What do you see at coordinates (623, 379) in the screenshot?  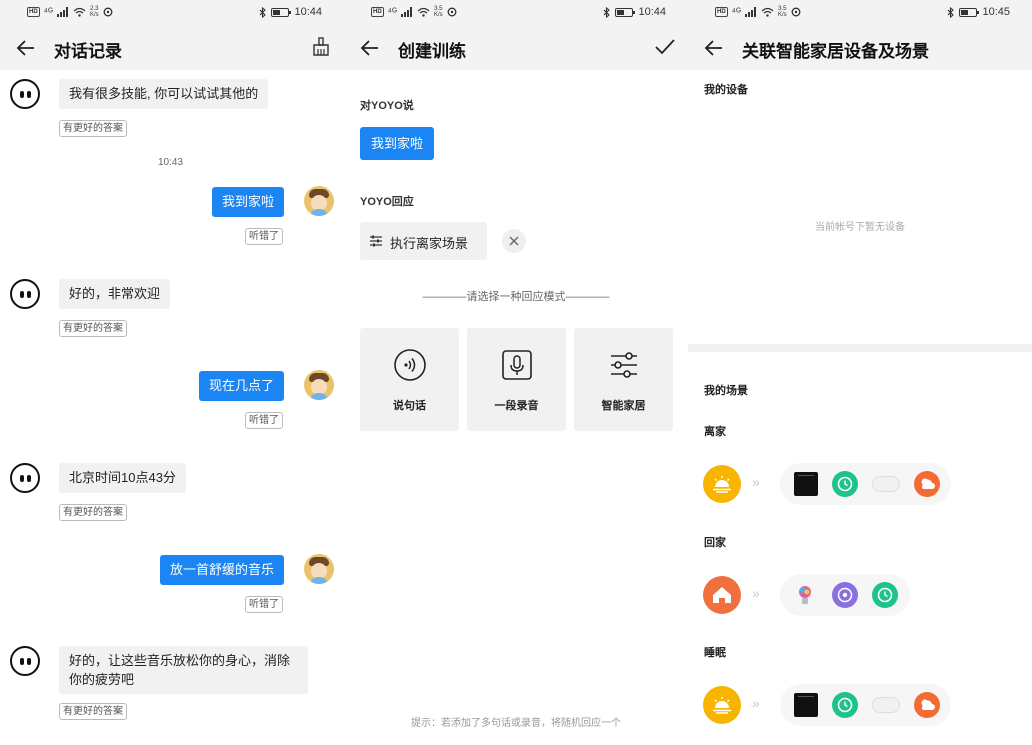 I see `mode-smart-home: 智能家居` at bounding box center [623, 379].